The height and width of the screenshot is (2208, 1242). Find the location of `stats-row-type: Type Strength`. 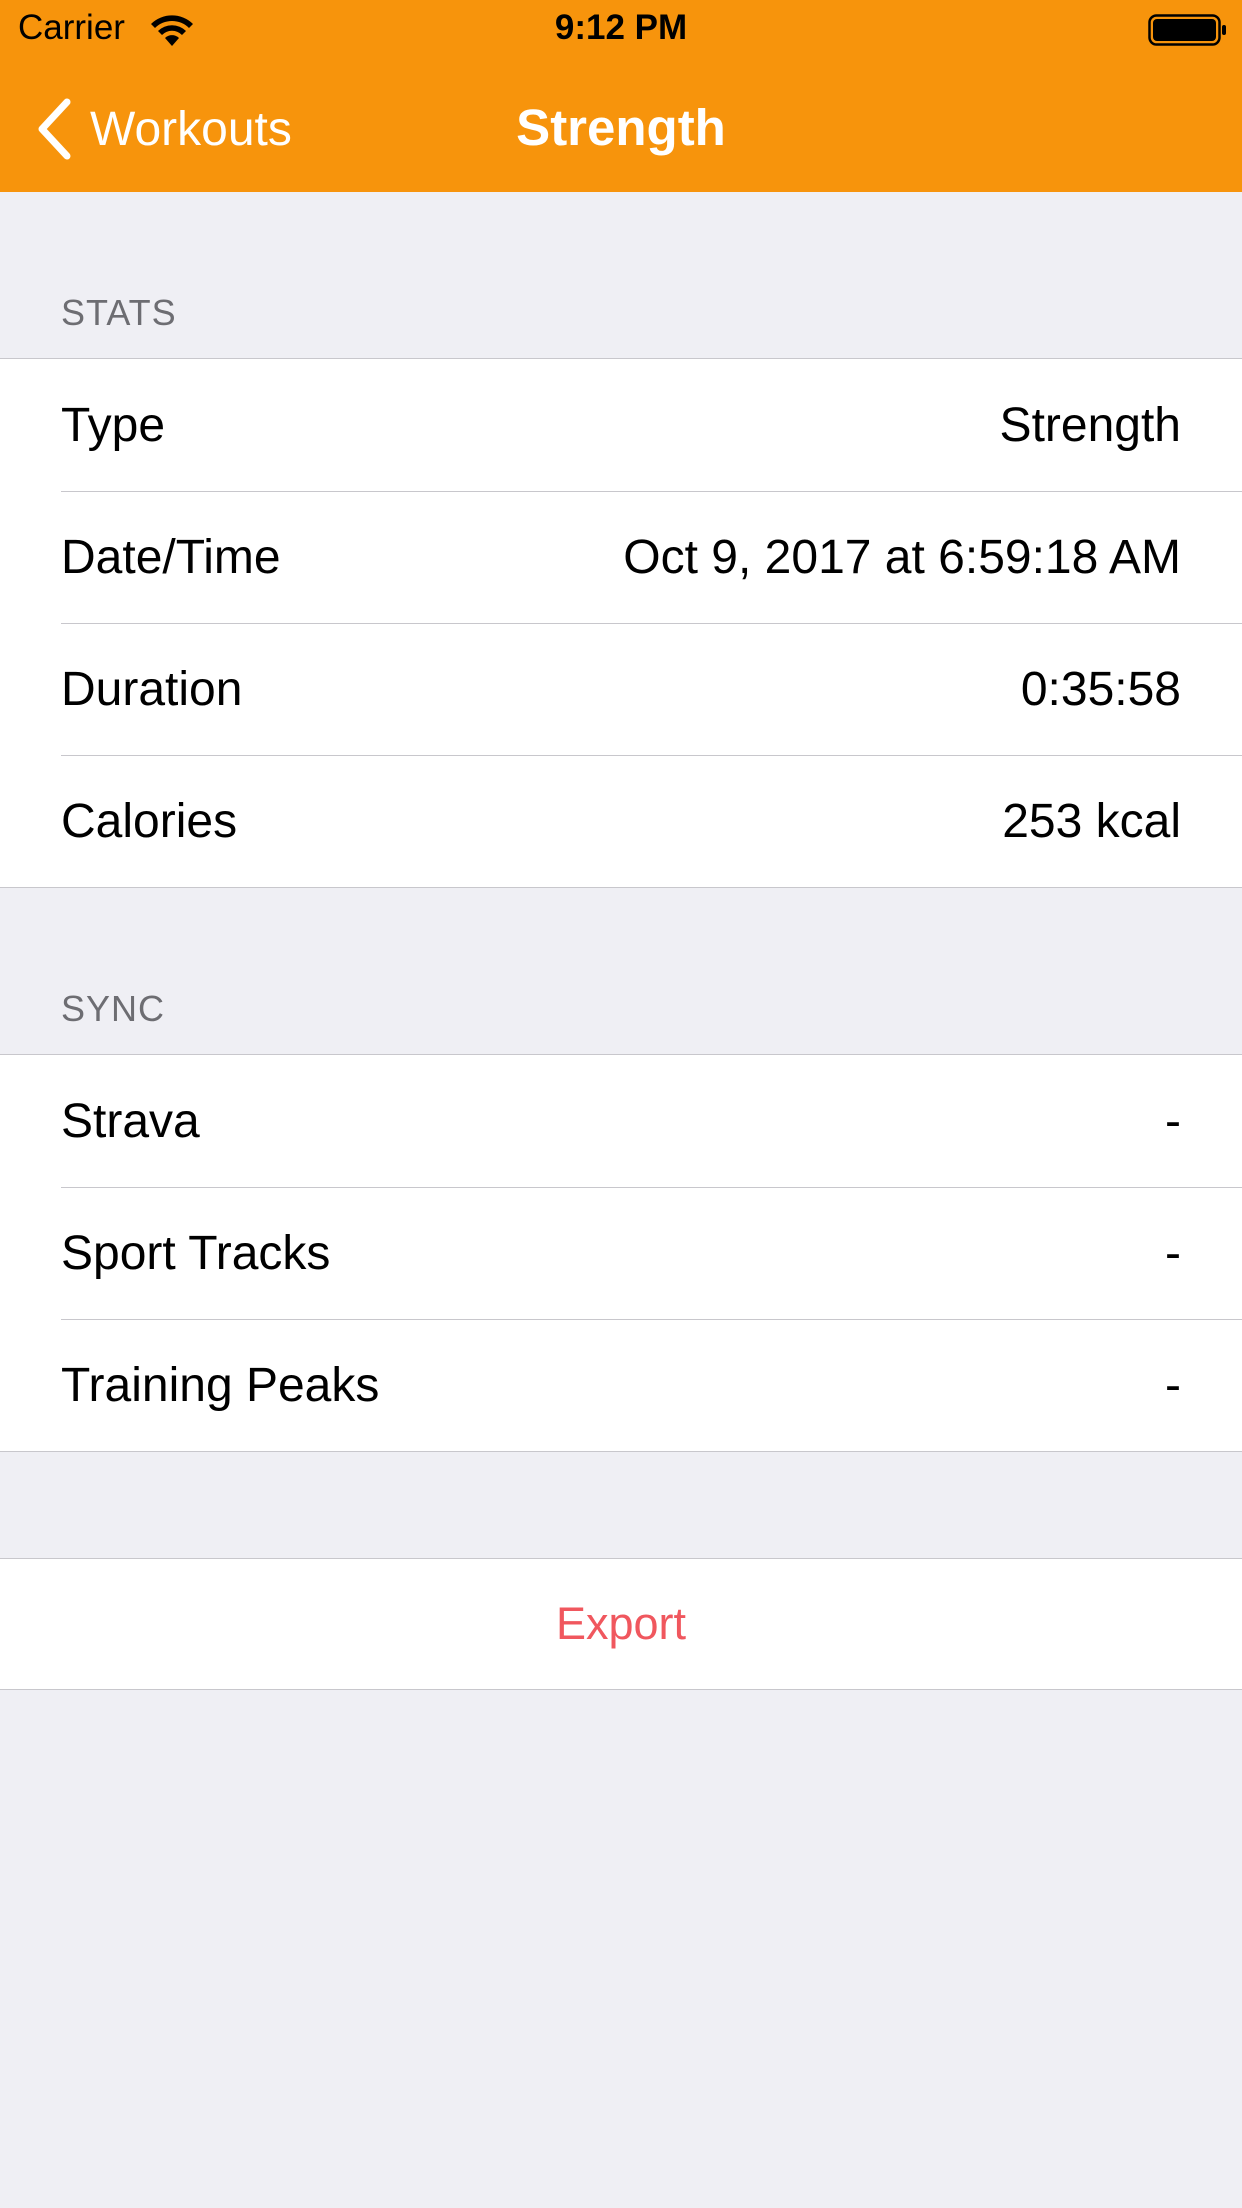

stats-row-type: Type Strength is located at coordinates (621, 425).